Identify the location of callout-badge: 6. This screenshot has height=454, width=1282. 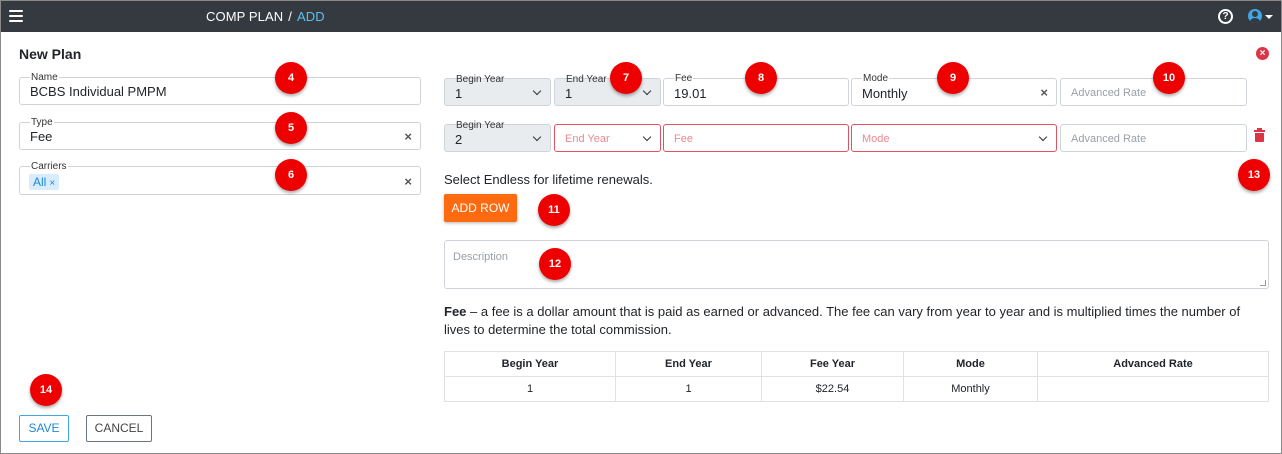
(291, 175).